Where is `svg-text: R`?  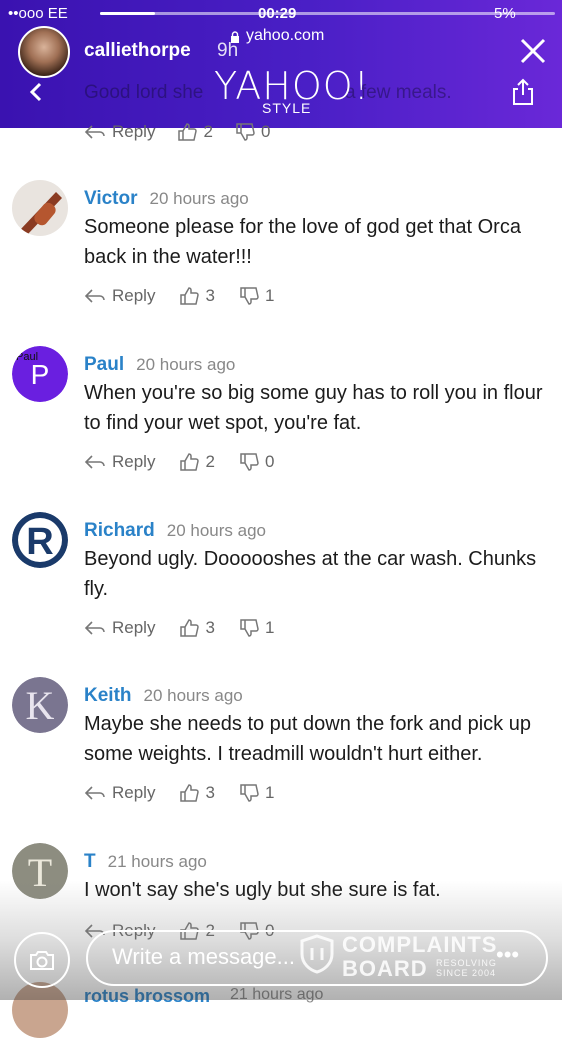 svg-text: R is located at coordinates (39, 542).